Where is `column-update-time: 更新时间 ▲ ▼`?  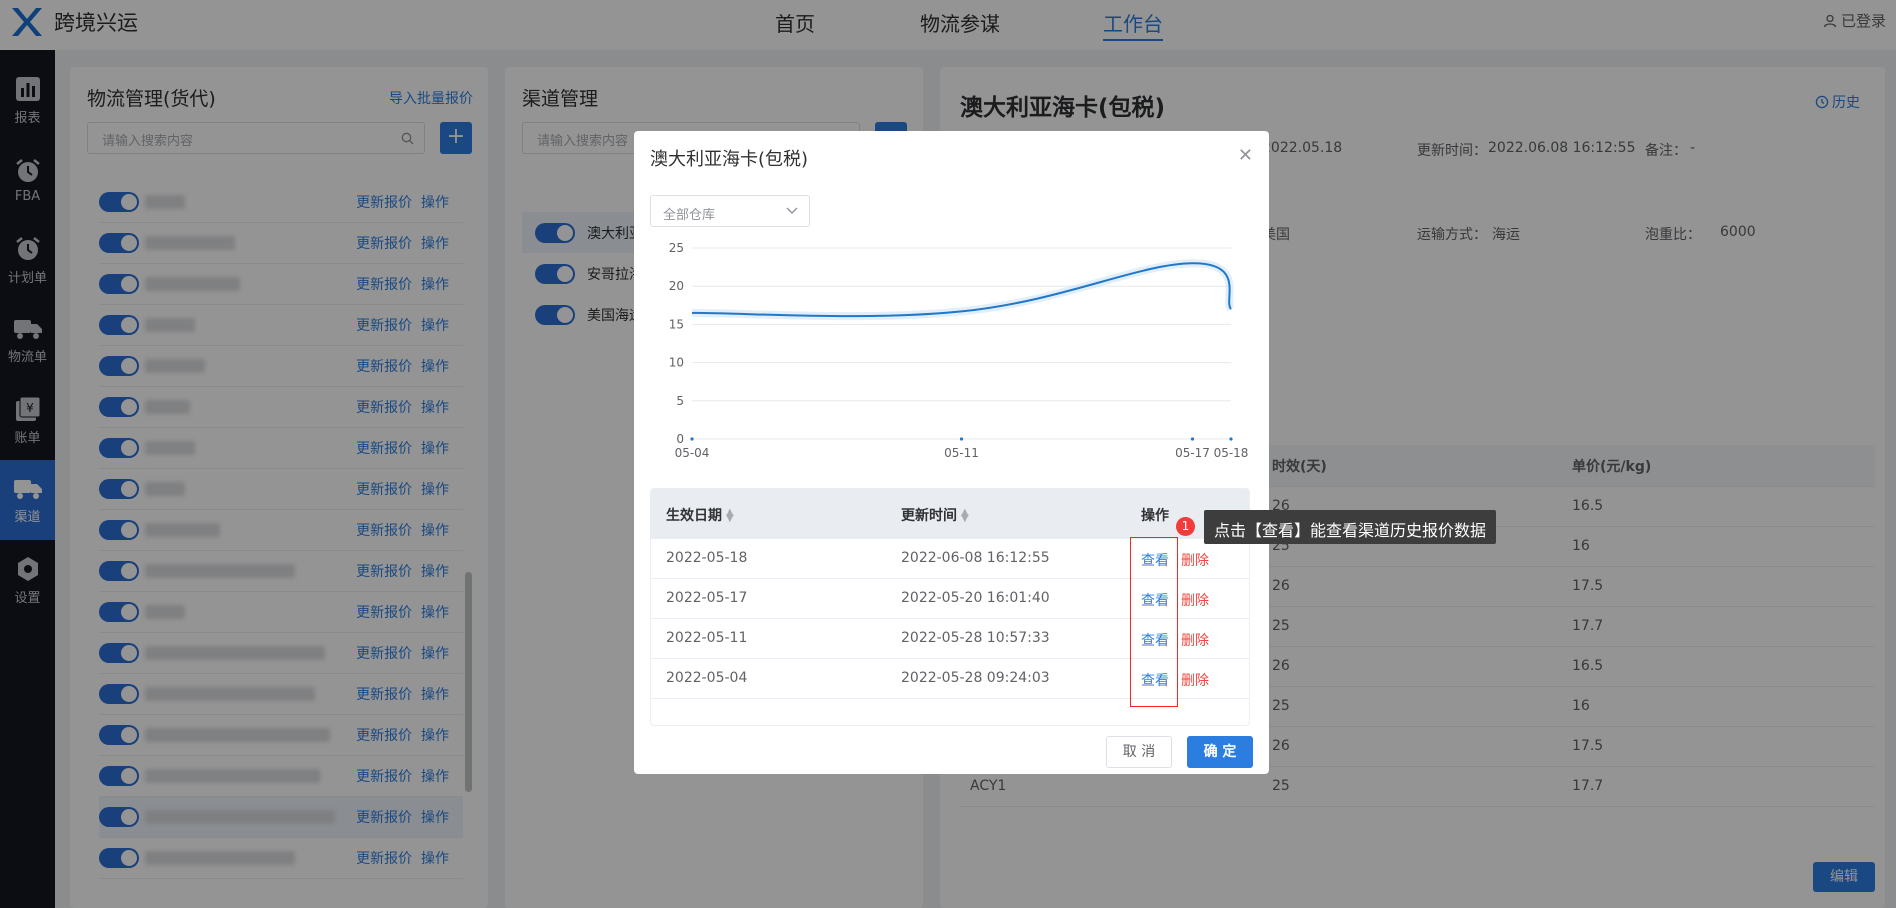
column-update-time: 更新时间 ▲ ▼ is located at coordinates (935, 515).